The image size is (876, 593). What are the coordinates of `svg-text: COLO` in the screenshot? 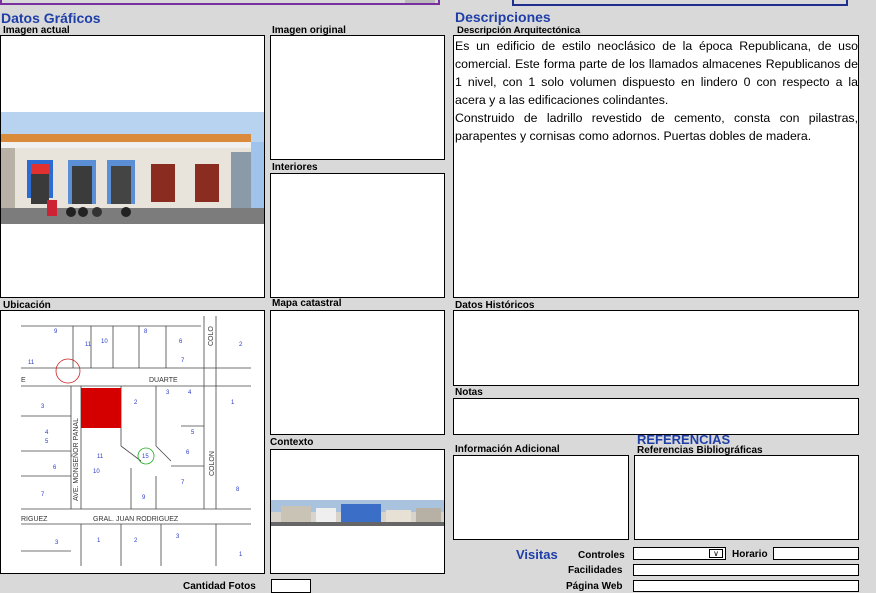 It's located at (211, 336).